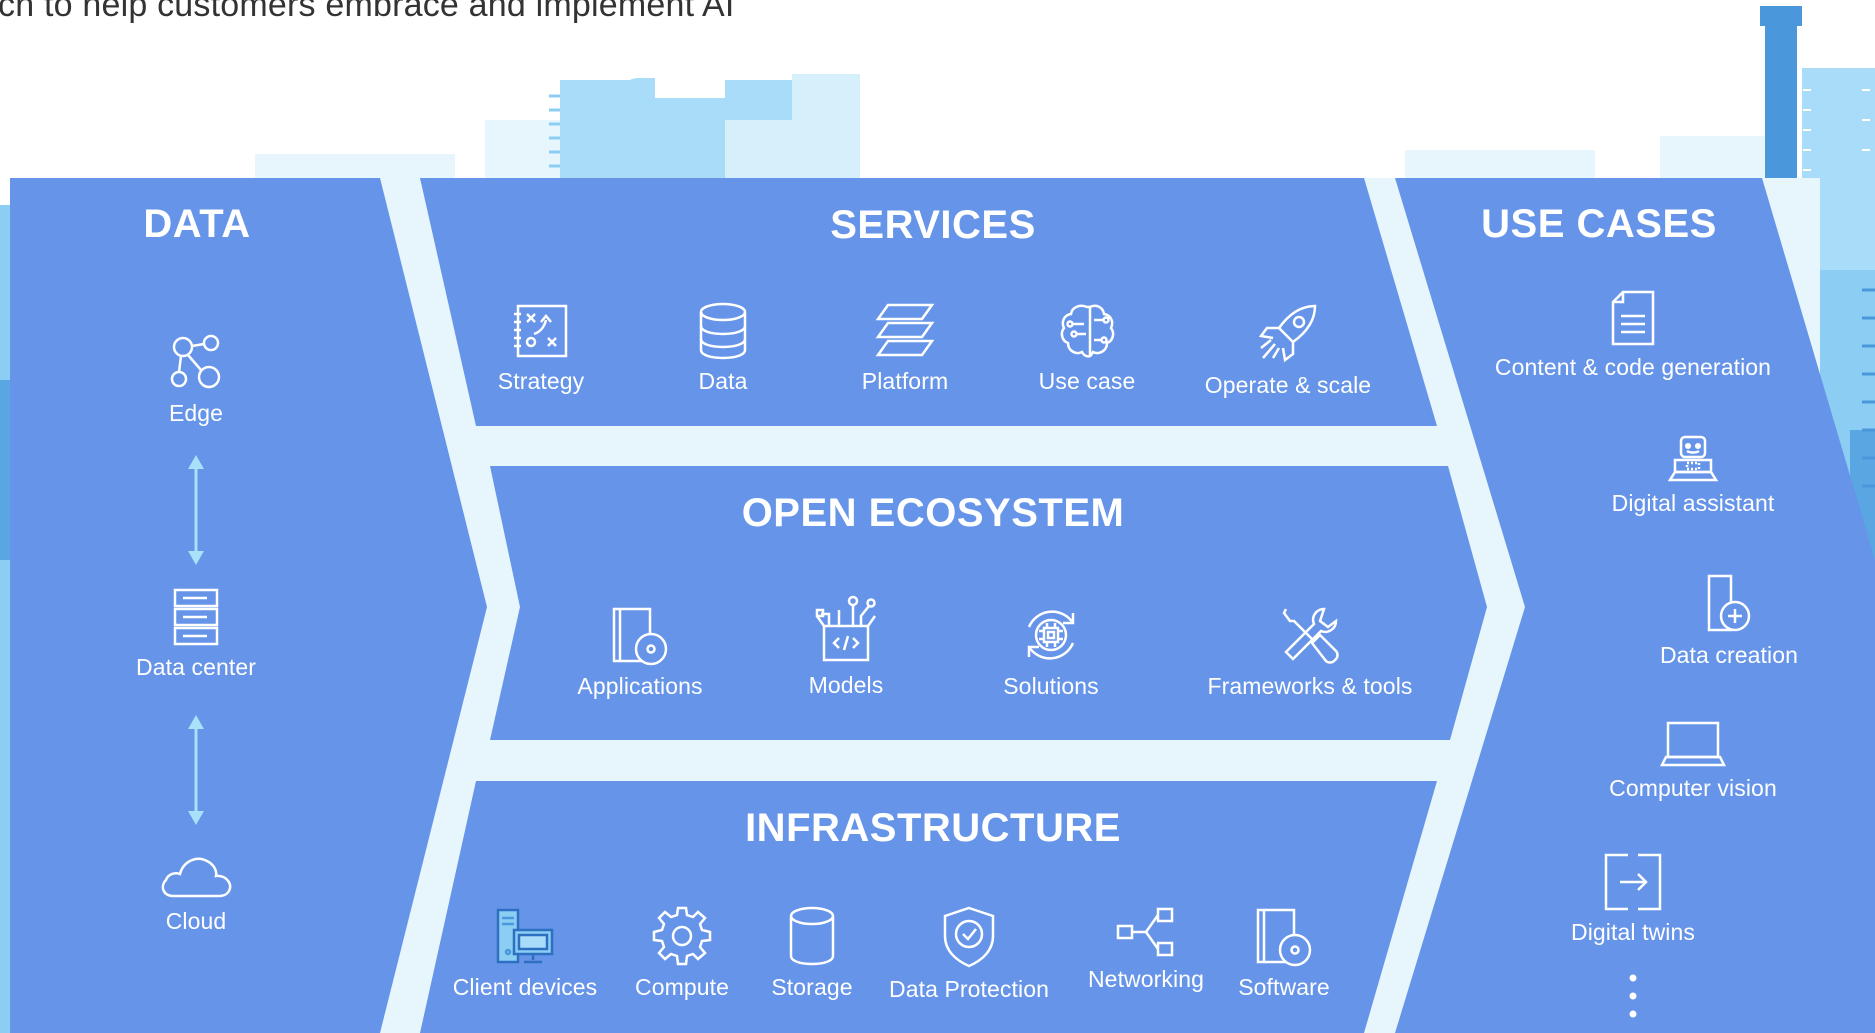 This screenshot has width=1875, height=1033. I want to click on edge-nodes-icon, so click(195, 361).